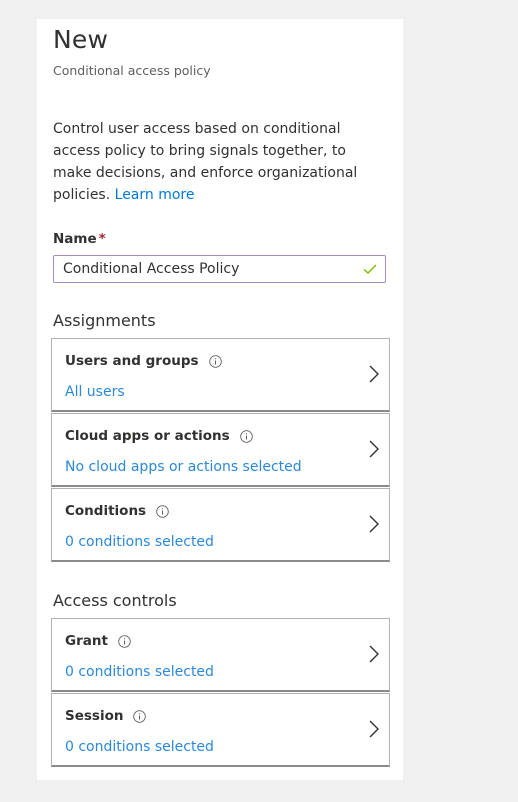 This screenshot has width=518, height=802. I want to click on users-and-groups-card: Users and groups All users, so click(220, 375).